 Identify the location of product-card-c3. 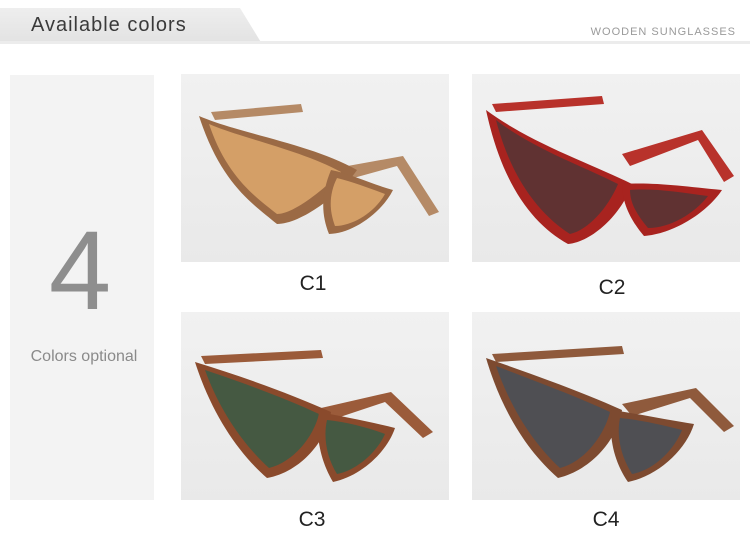
(315, 406).